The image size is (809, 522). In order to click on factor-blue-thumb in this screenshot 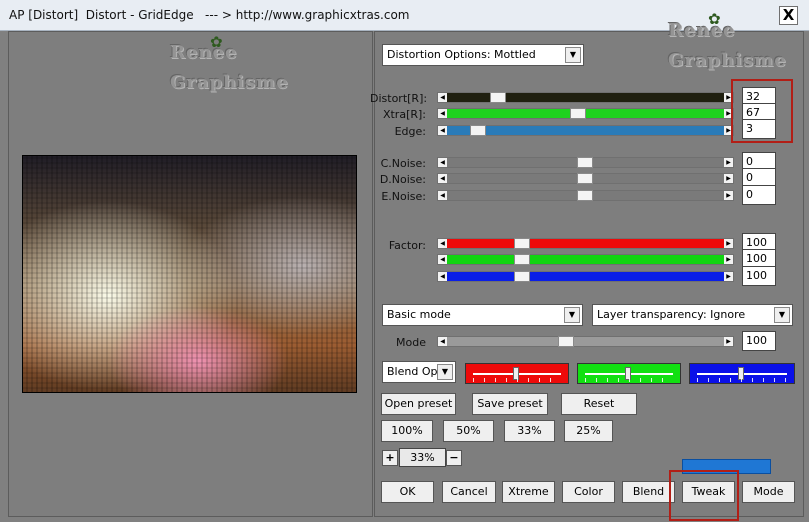, I will do `click(522, 276)`.